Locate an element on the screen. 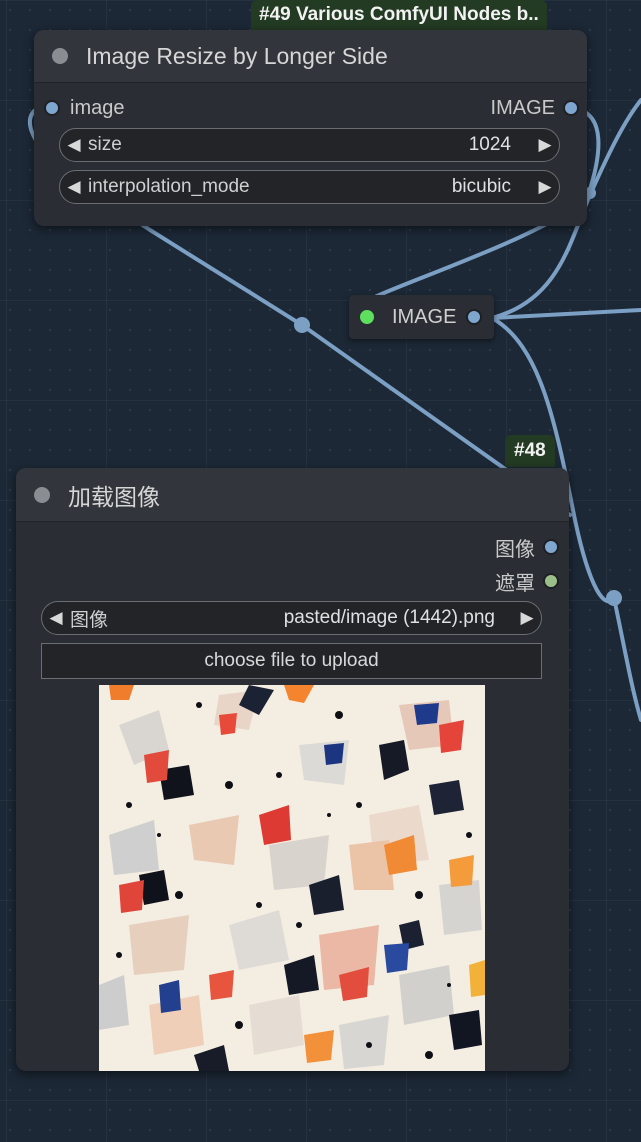 This screenshot has height=1142, width=641. next-arrow-icon: ▶ is located at coordinates (527, 618).